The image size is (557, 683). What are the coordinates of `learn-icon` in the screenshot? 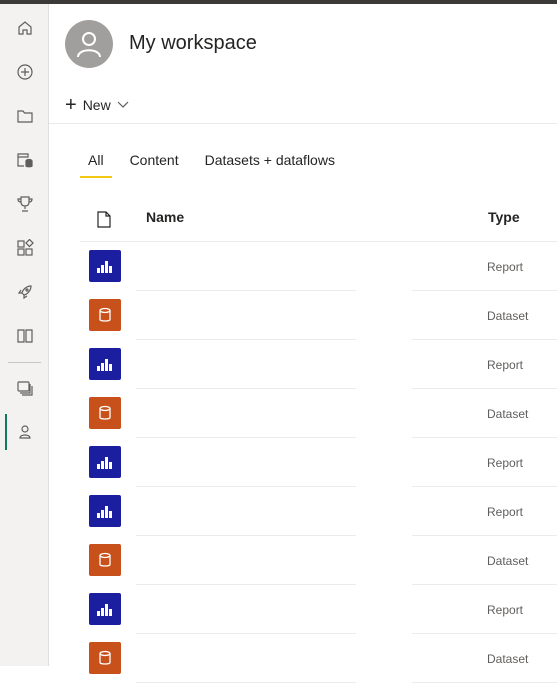 It's located at (24, 292).